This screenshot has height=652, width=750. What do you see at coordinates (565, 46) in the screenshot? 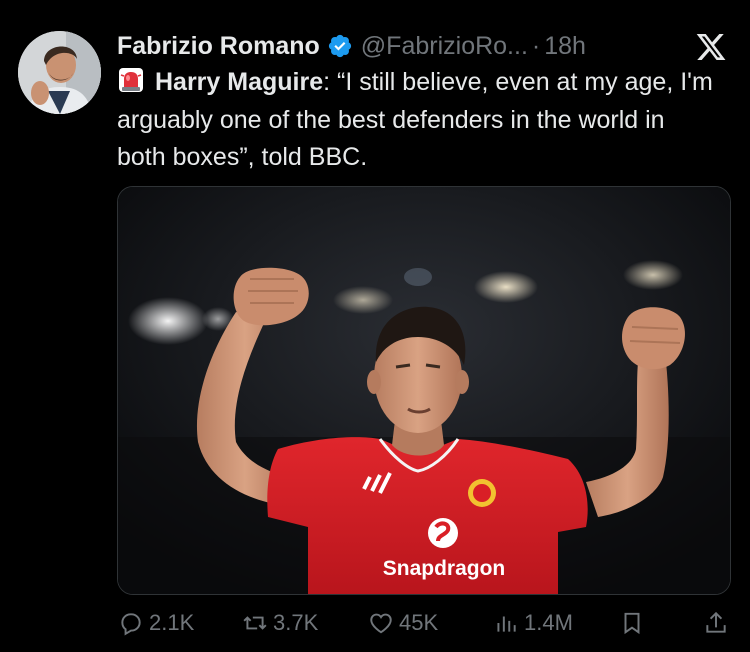
I see `timestamp: 18h` at bounding box center [565, 46].